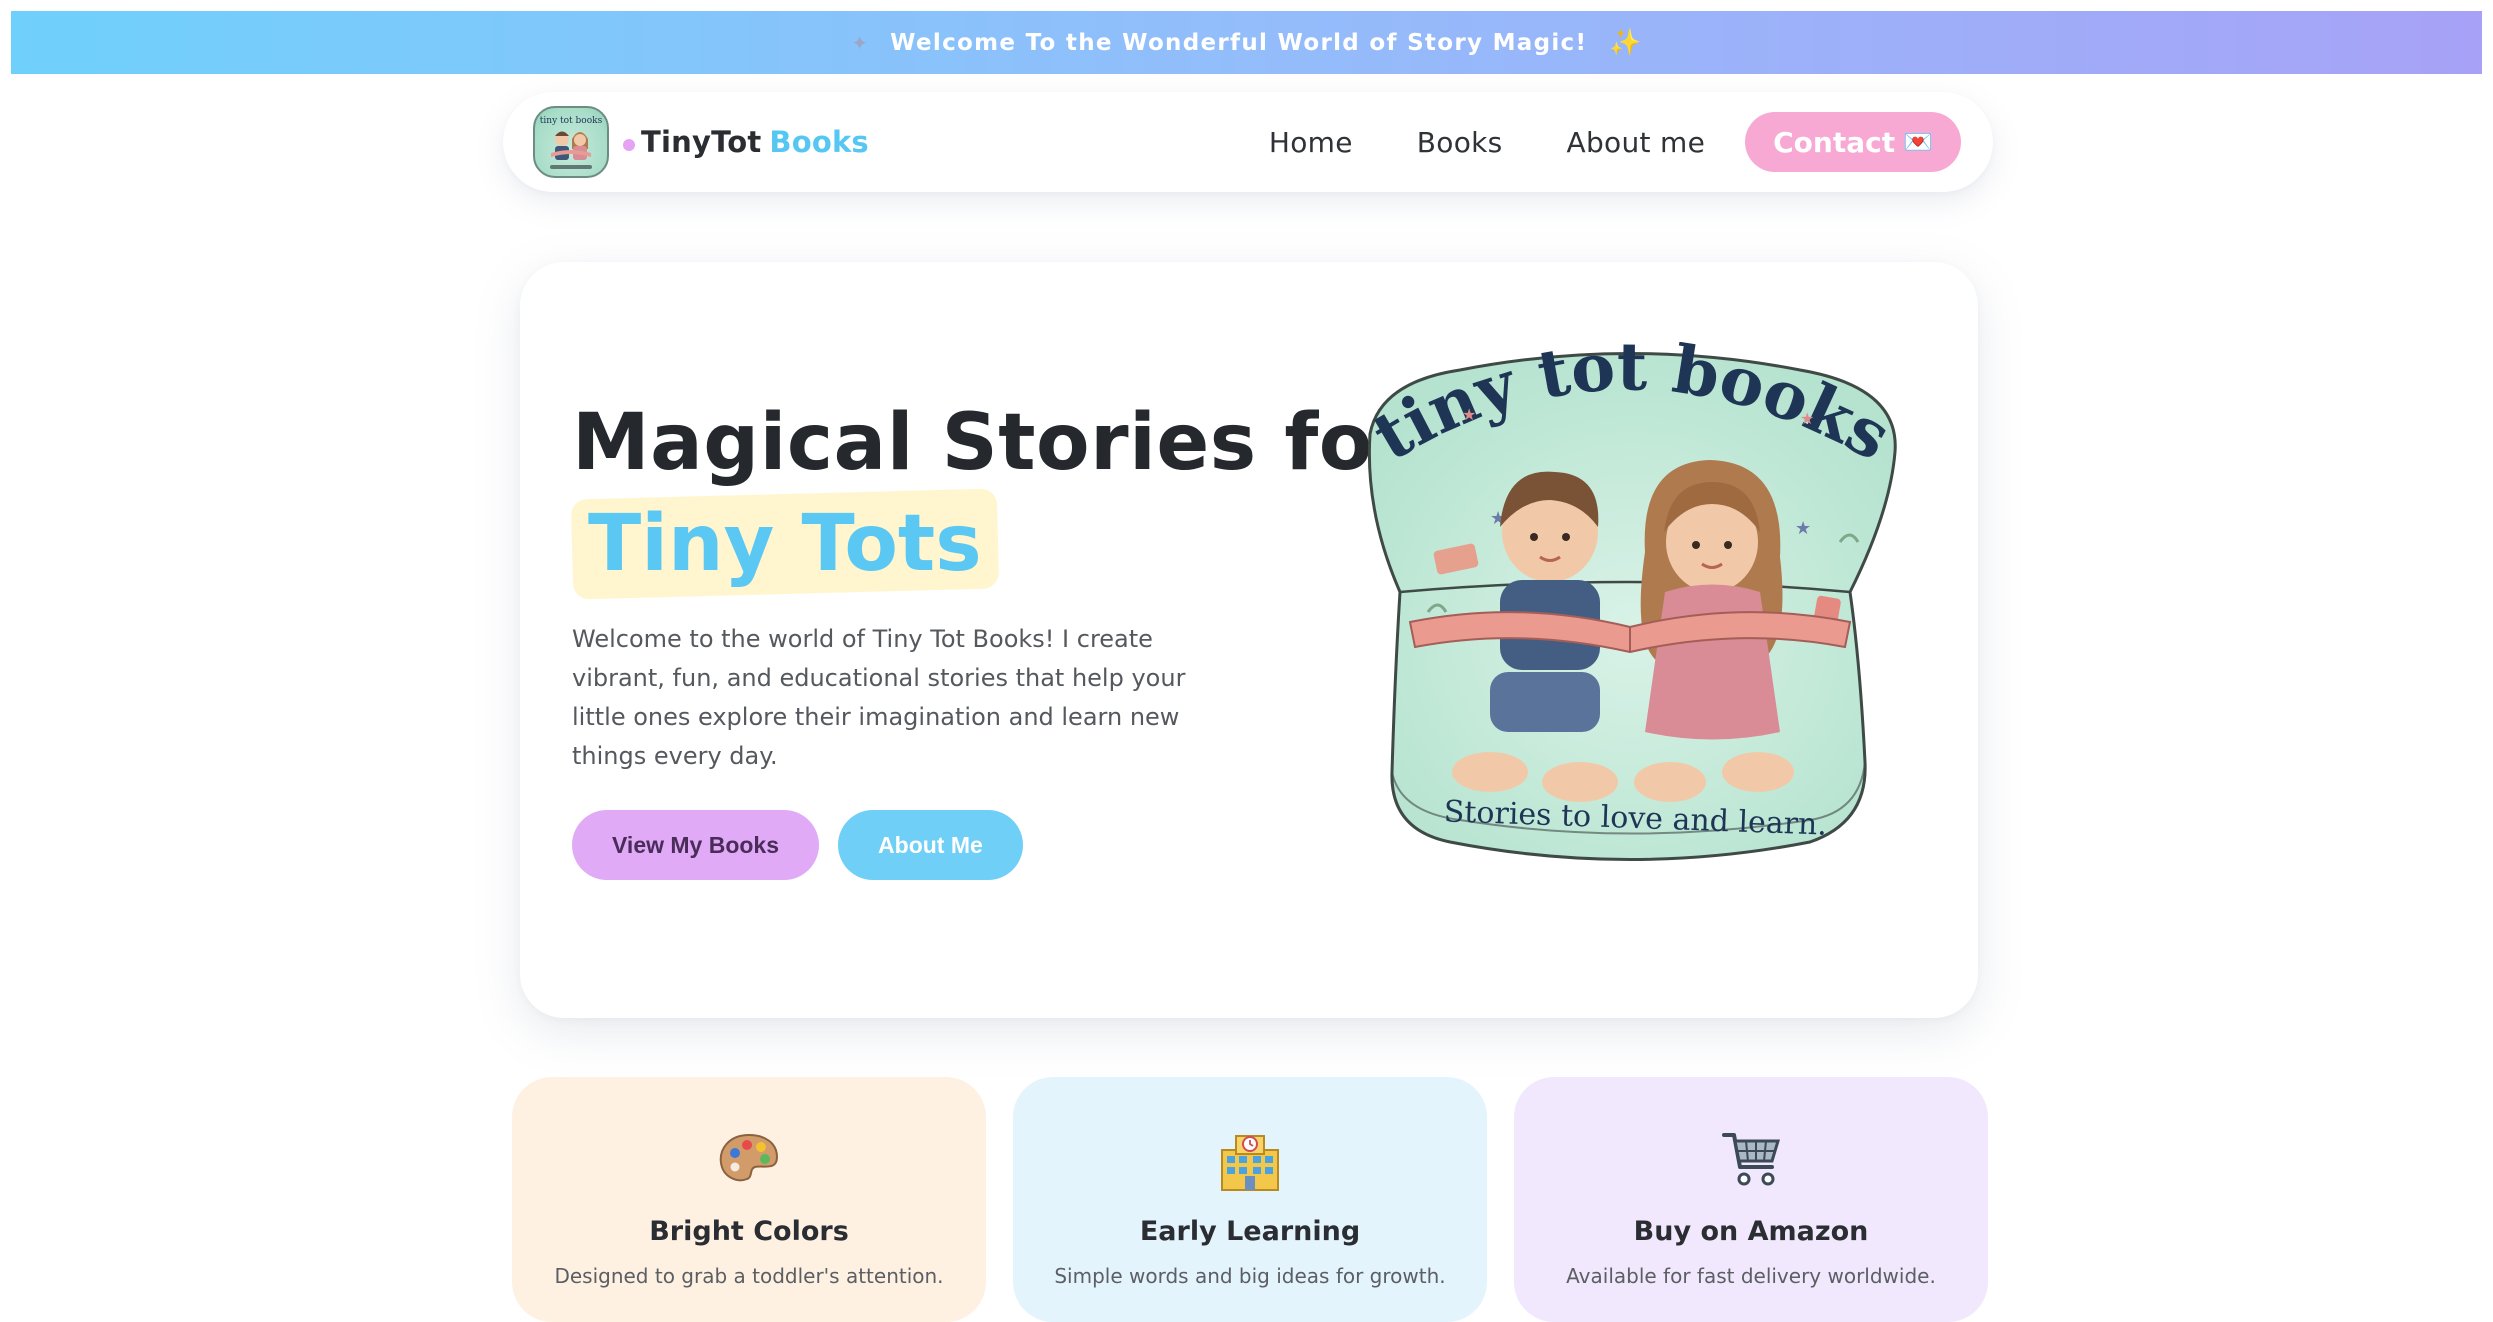 The width and height of the screenshot is (2493, 1322). I want to click on about-me-button: About Me, so click(930, 845).